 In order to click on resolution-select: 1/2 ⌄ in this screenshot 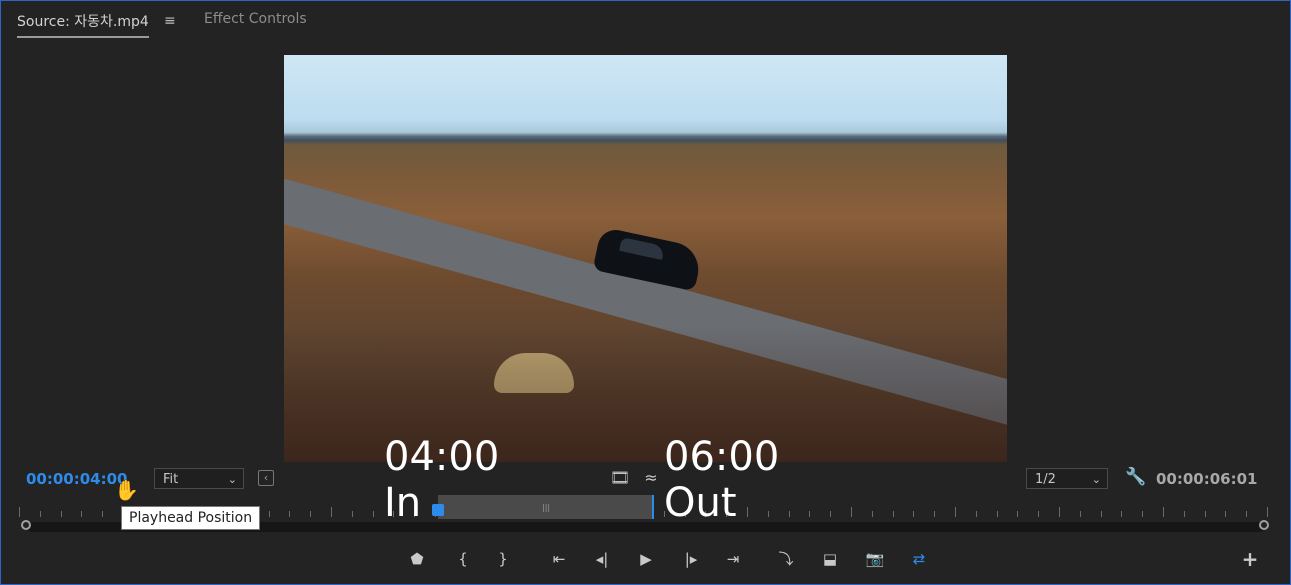, I will do `click(1067, 478)`.